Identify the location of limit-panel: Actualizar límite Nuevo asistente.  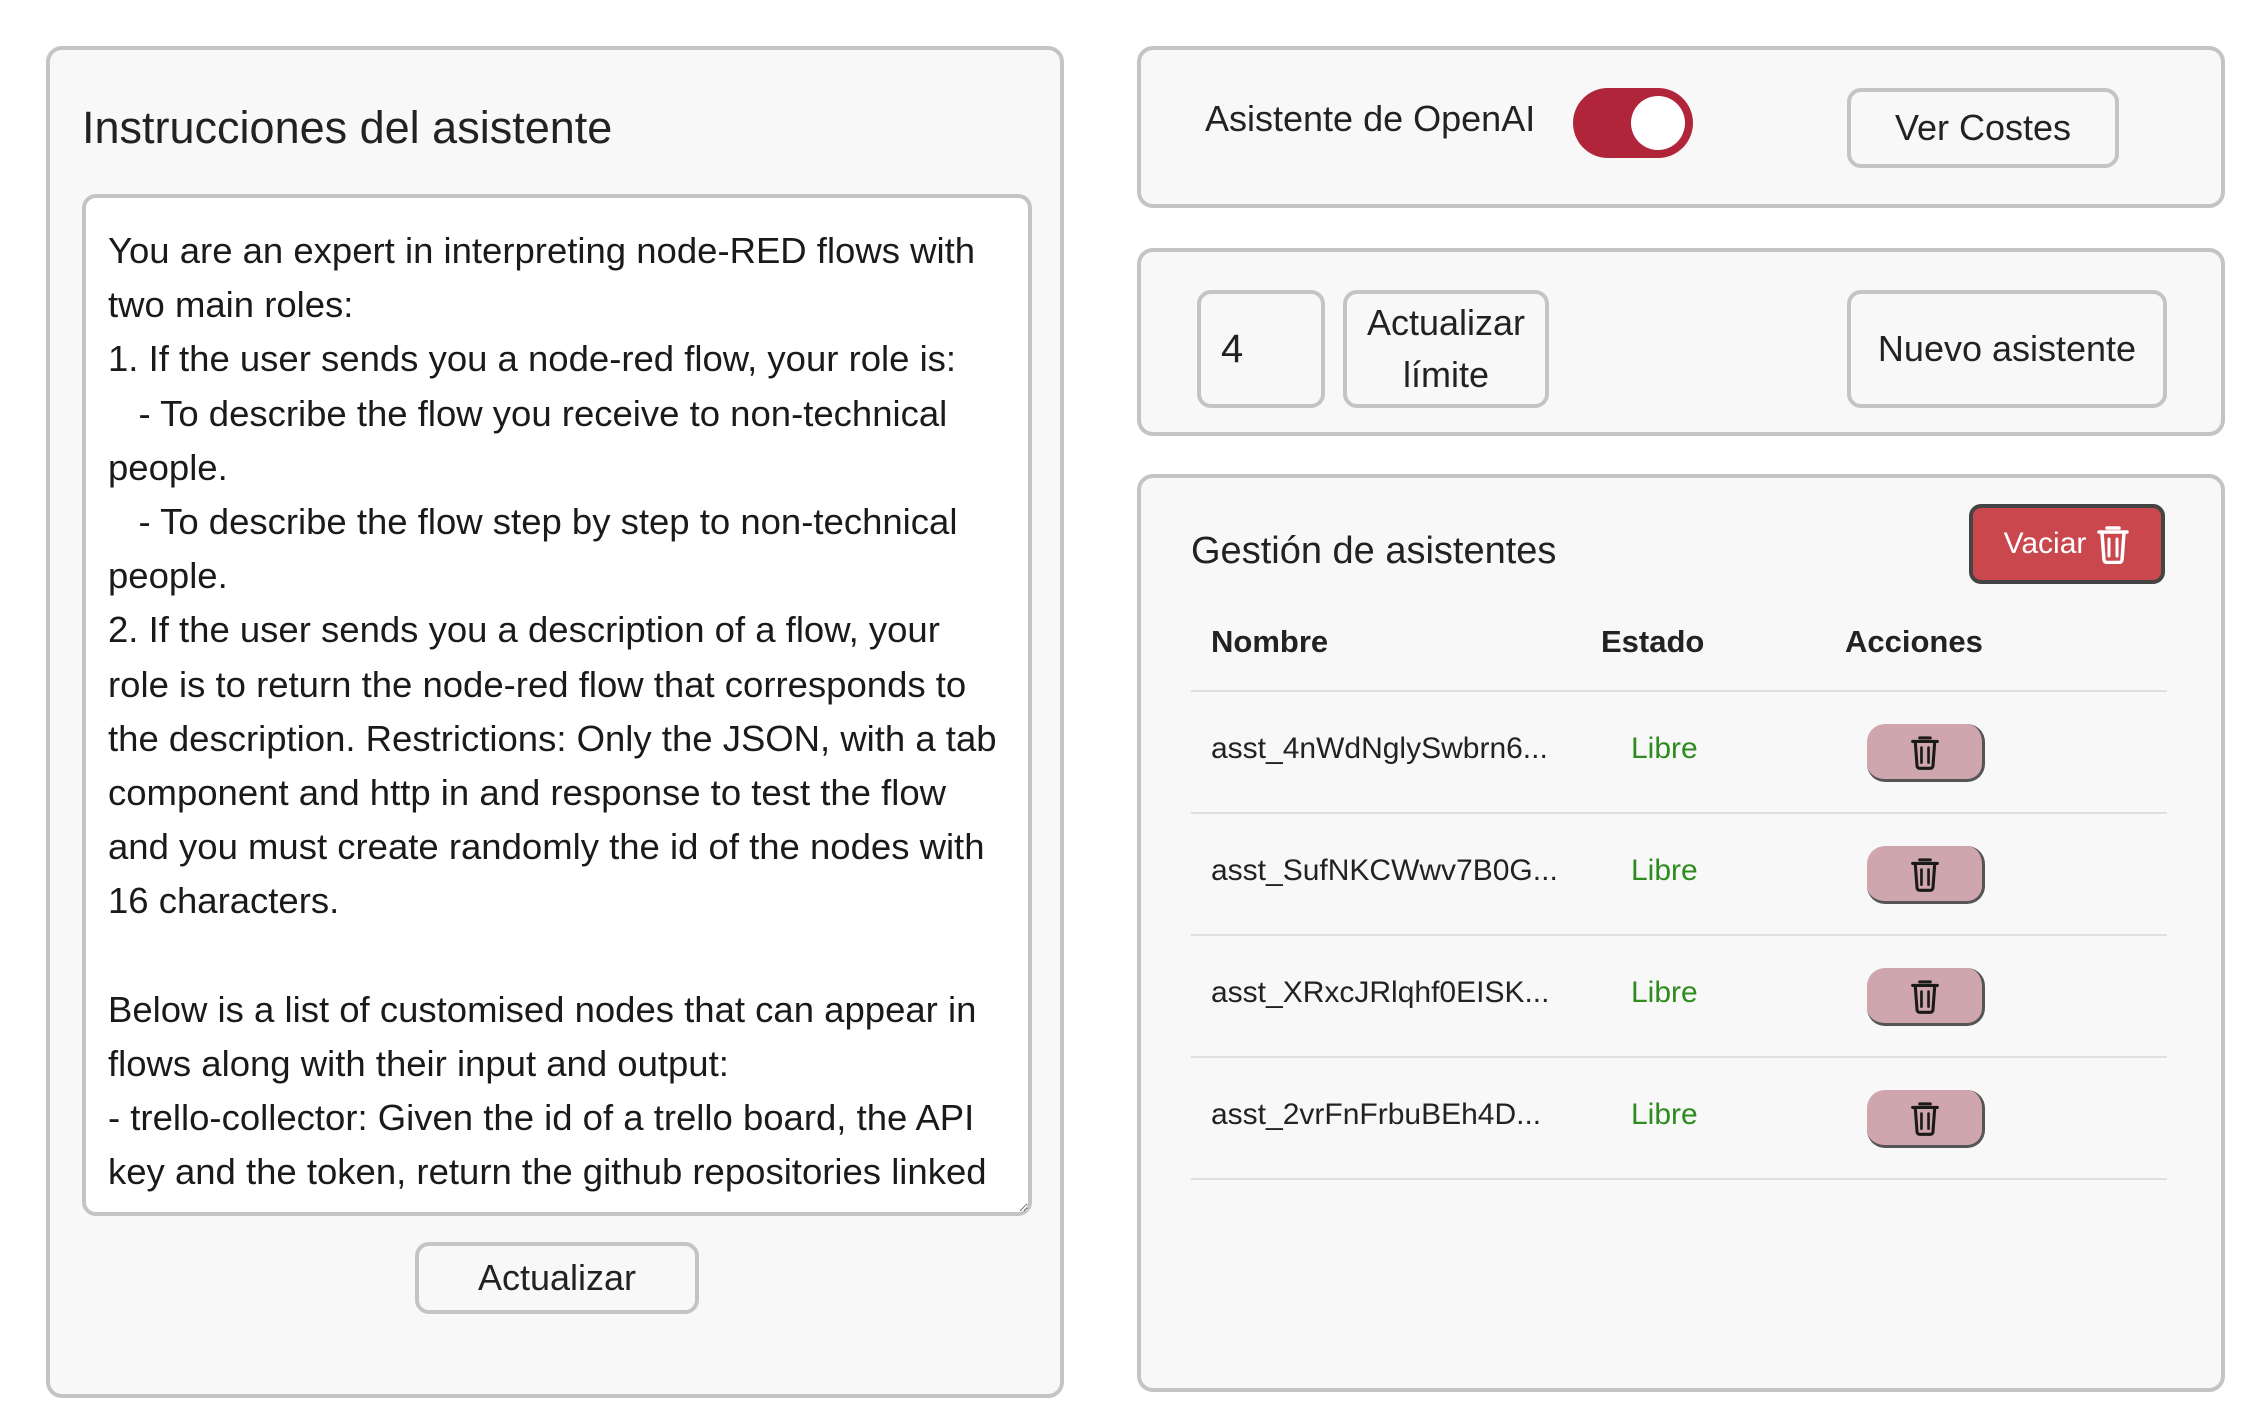
(1681, 342).